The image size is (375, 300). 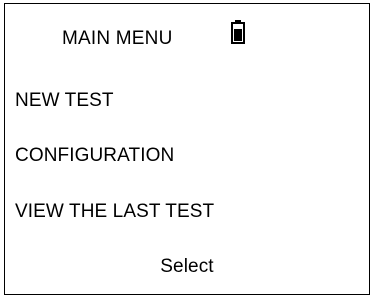 What do you see at coordinates (187, 43) in the screenshot?
I see `menu-header: MAIN MENU` at bounding box center [187, 43].